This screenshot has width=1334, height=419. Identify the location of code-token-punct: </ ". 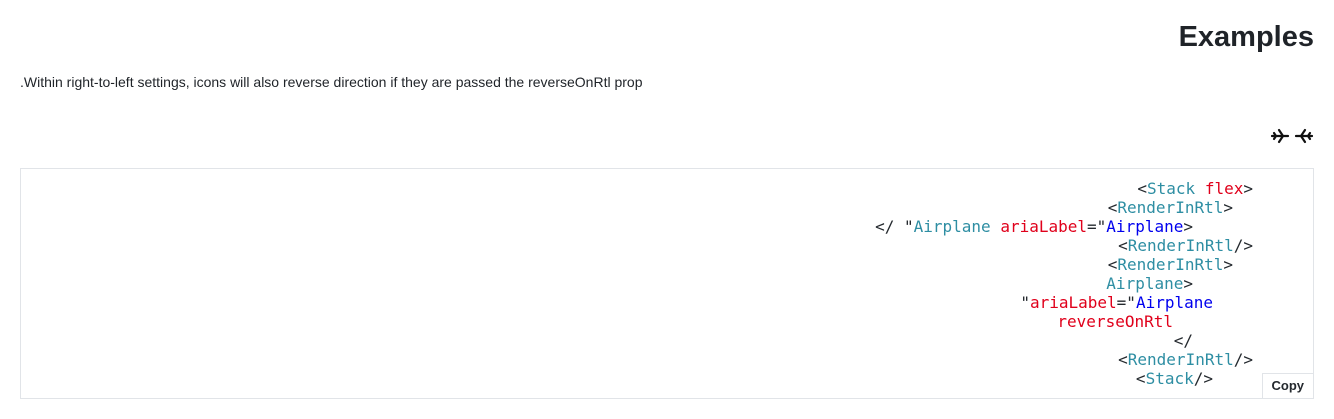
(894, 226).